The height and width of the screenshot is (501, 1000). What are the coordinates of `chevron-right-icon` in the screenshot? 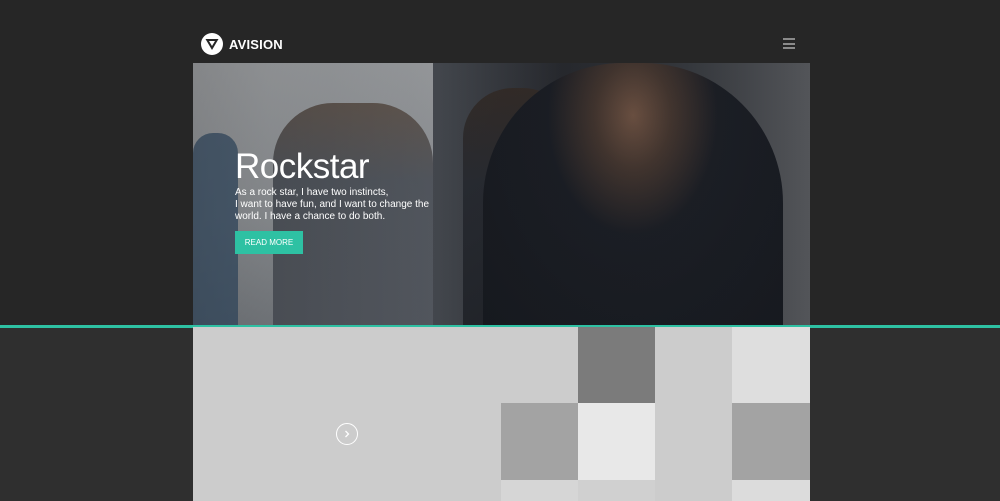 It's located at (347, 434).